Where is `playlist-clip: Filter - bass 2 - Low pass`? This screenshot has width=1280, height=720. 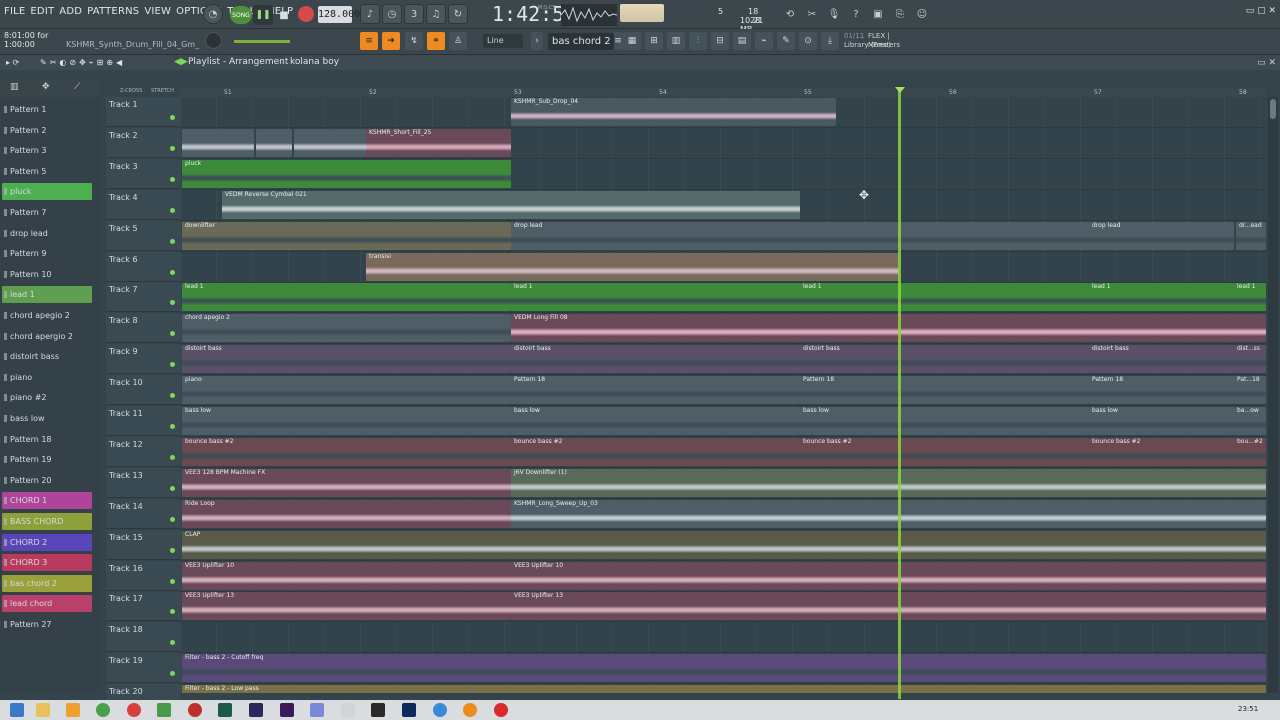 playlist-clip: Filter - bass 2 - Low pass is located at coordinates (724, 689).